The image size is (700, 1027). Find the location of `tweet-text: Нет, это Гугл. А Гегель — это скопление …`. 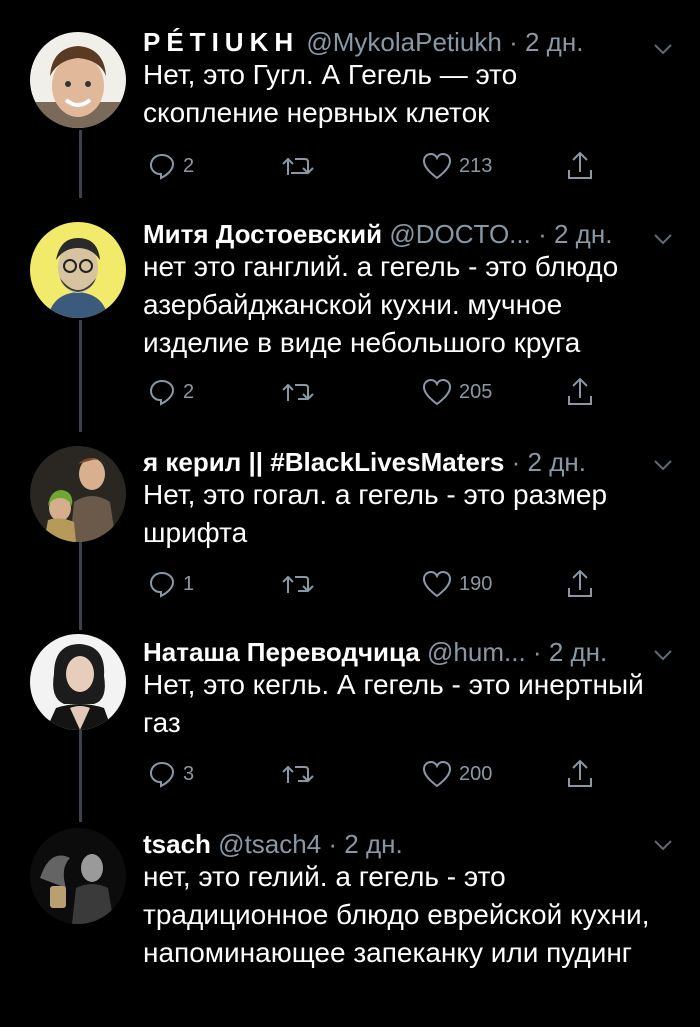

tweet-text: Нет, это Гугл. А Гегель — это скопление … is located at coordinates (330, 93).